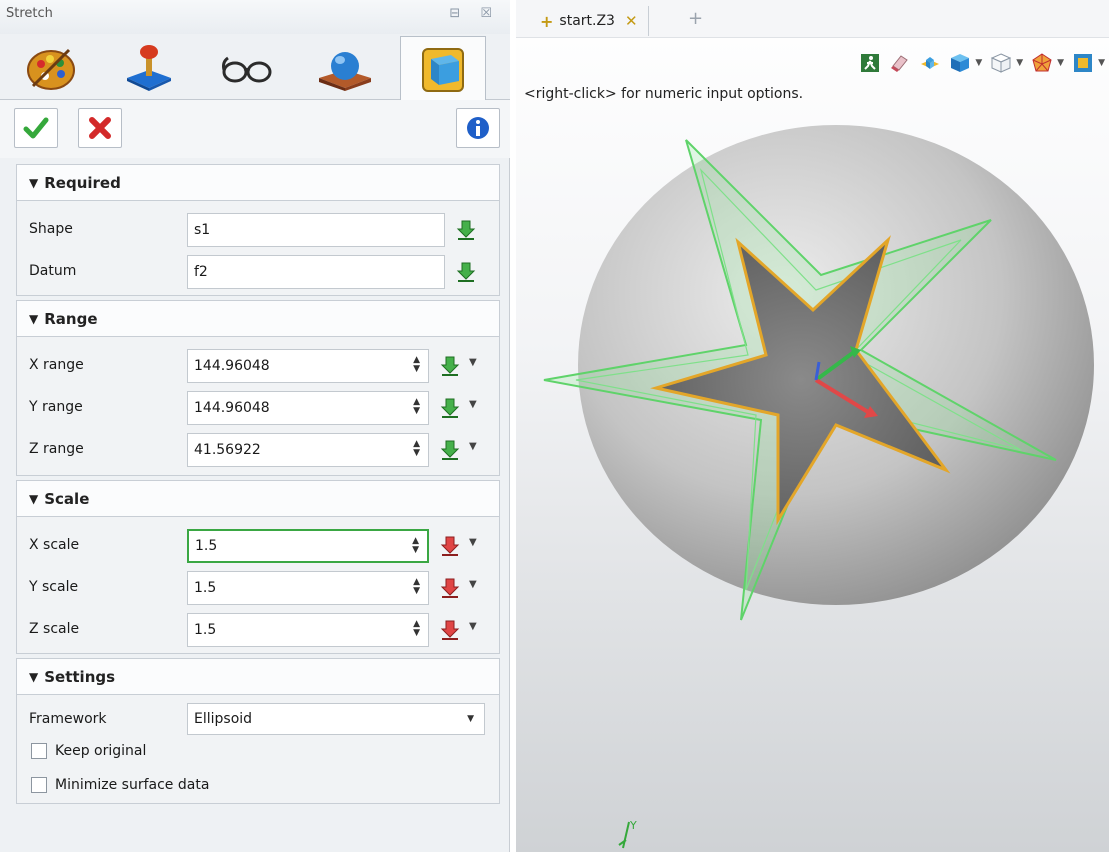  Describe the element at coordinates (258, 183) in the screenshot. I see `required-header: ▼ Required` at that location.